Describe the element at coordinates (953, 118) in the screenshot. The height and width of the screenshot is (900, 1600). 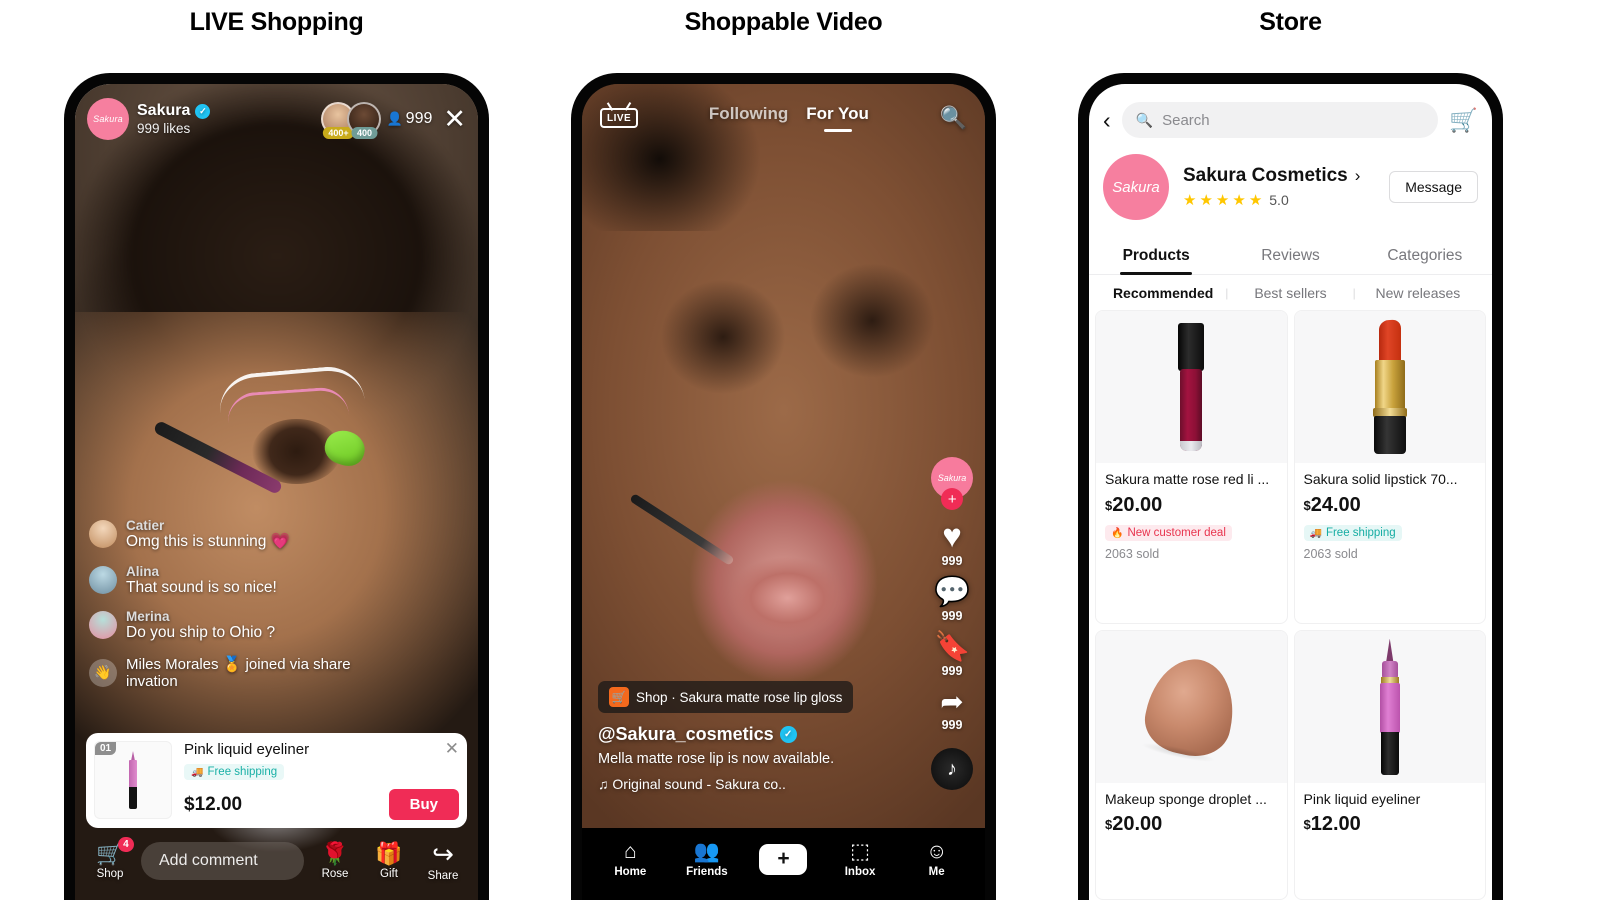
I see `search-icon: 🔍` at that location.